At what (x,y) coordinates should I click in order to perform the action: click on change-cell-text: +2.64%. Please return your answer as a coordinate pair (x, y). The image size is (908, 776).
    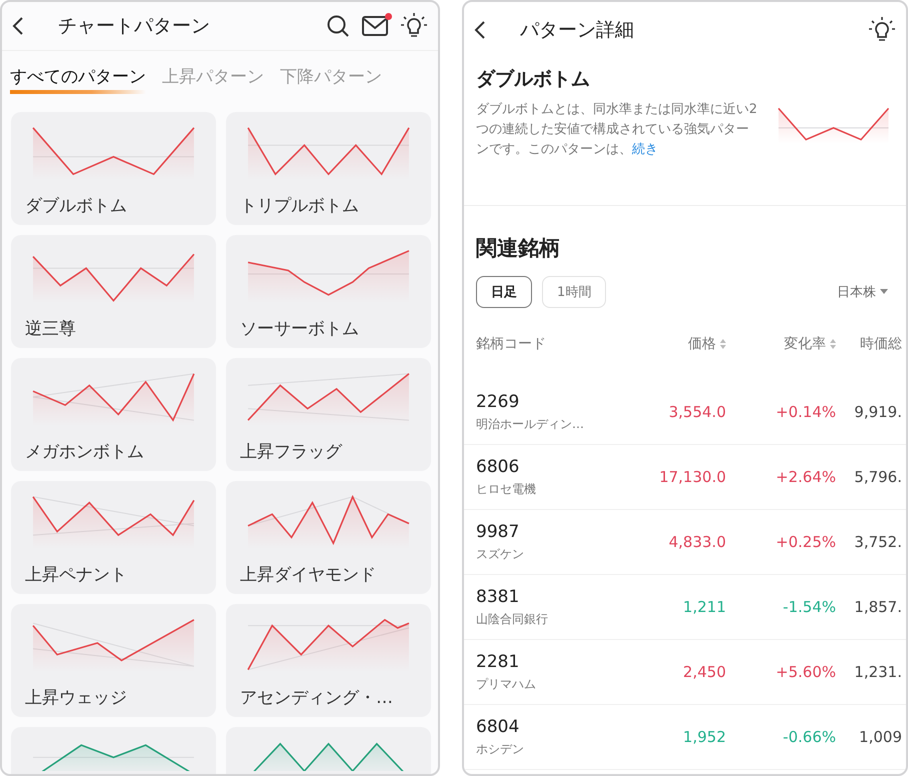
    Looking at the image, I should click on (805, 477).